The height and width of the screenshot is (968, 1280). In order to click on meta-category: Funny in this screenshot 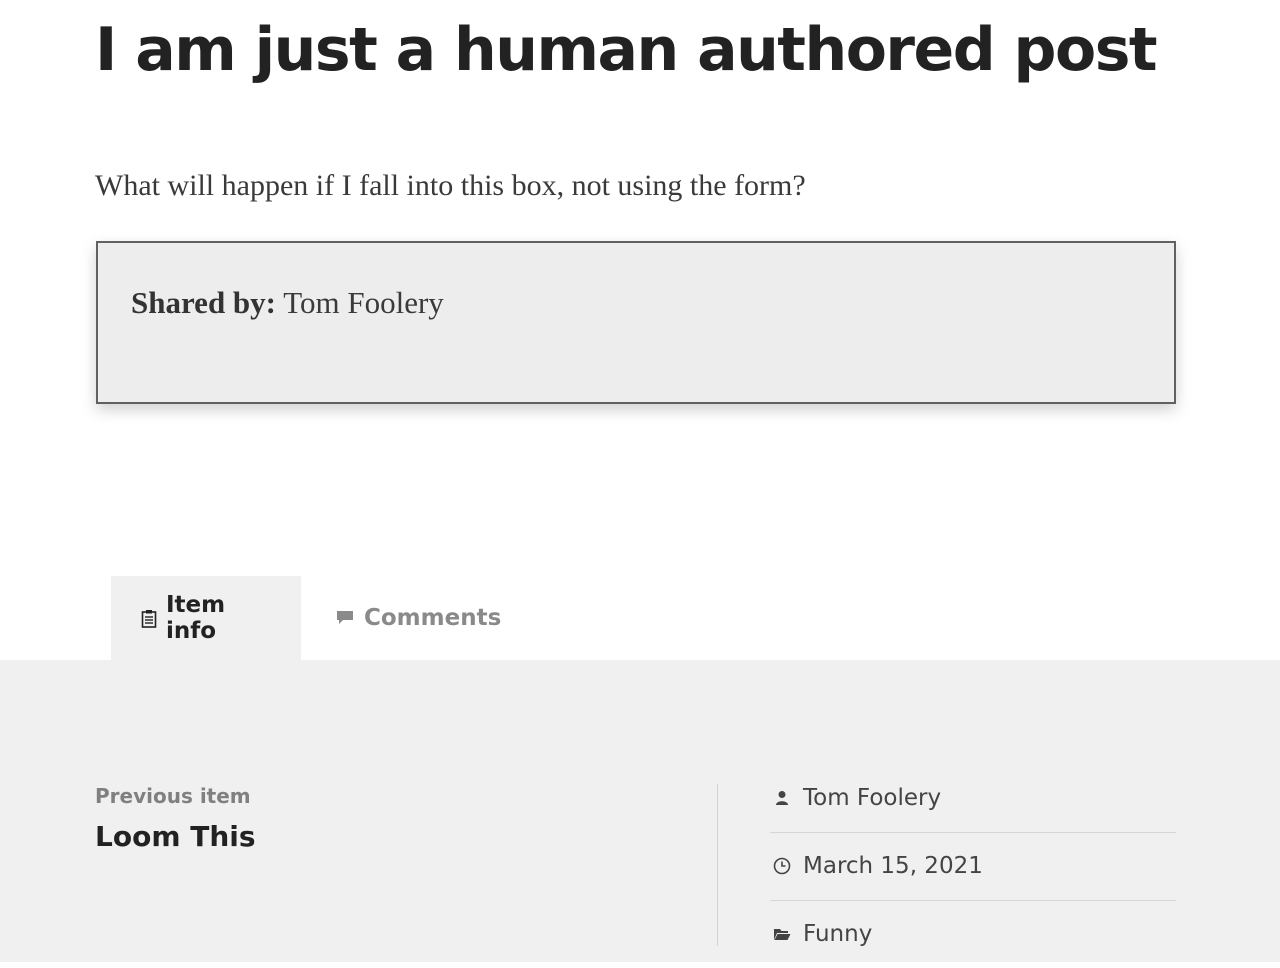, I will do `click(973, 934)`.